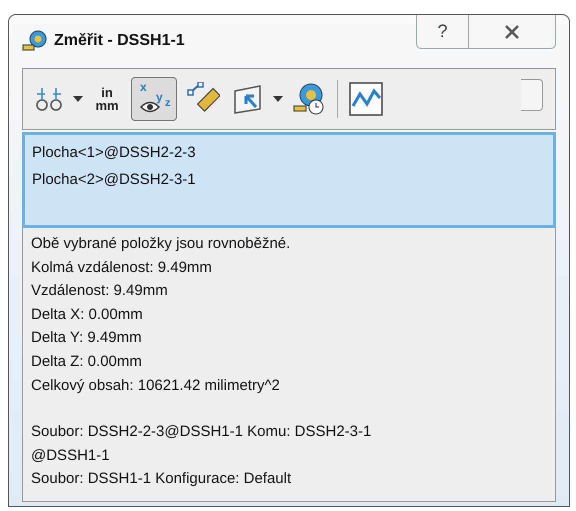  I want to click on overflow-button, so click(532, 95).